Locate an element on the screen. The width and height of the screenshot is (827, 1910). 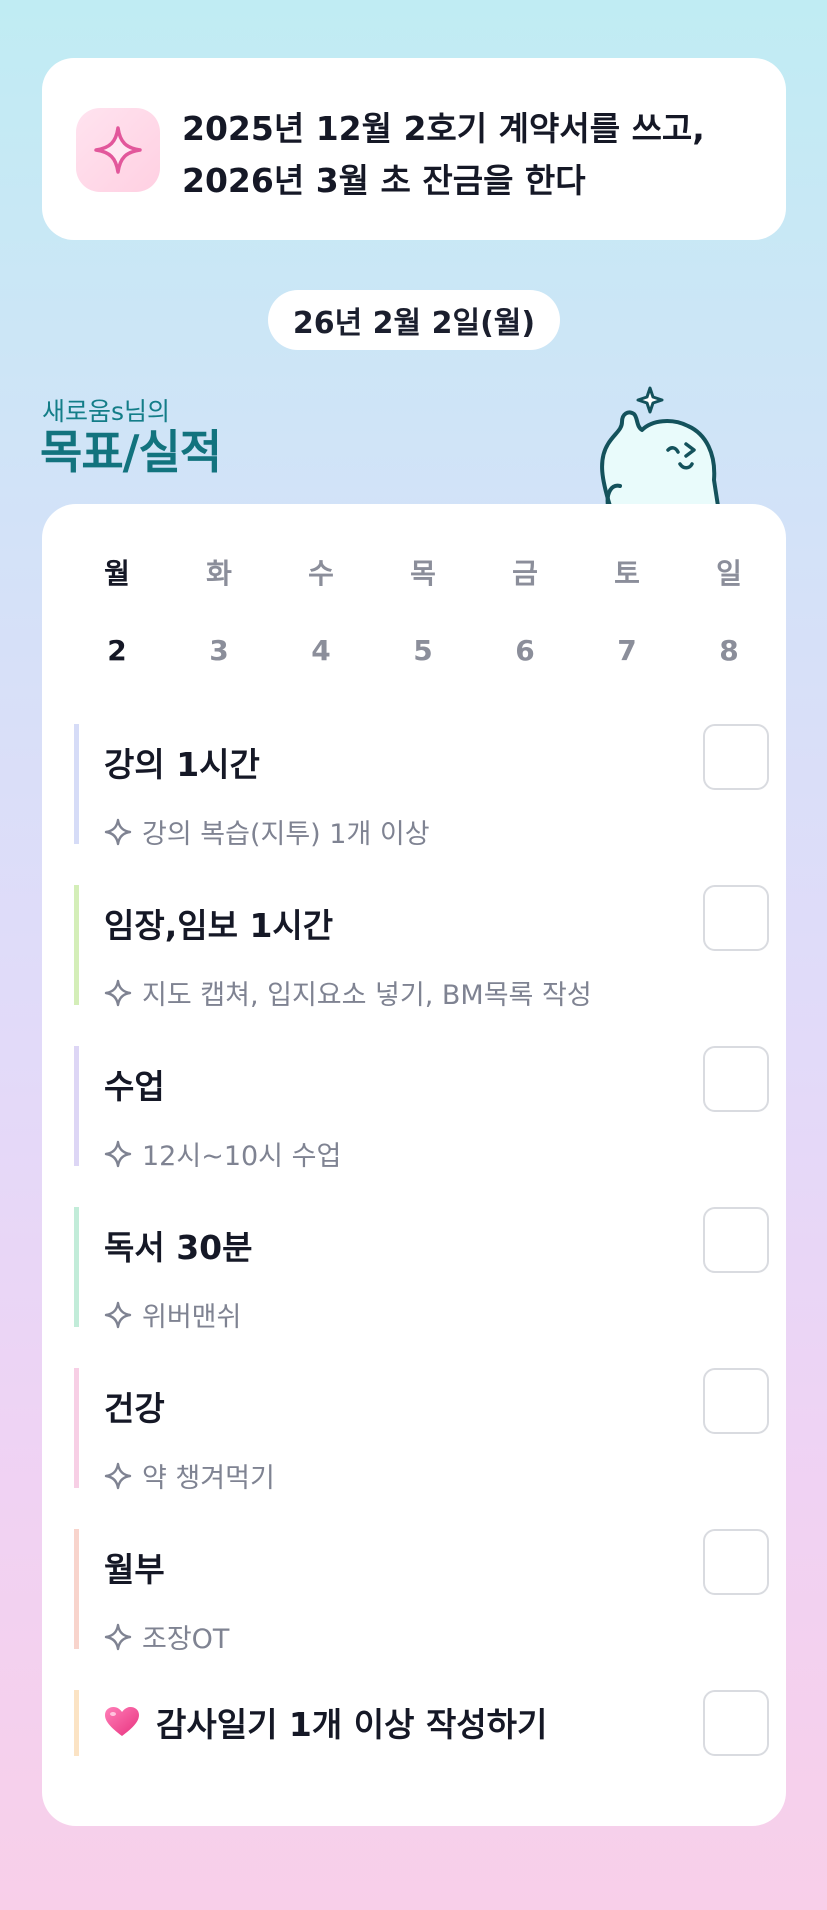
weekday-sun: 일 is located at coordinates (729, 572).